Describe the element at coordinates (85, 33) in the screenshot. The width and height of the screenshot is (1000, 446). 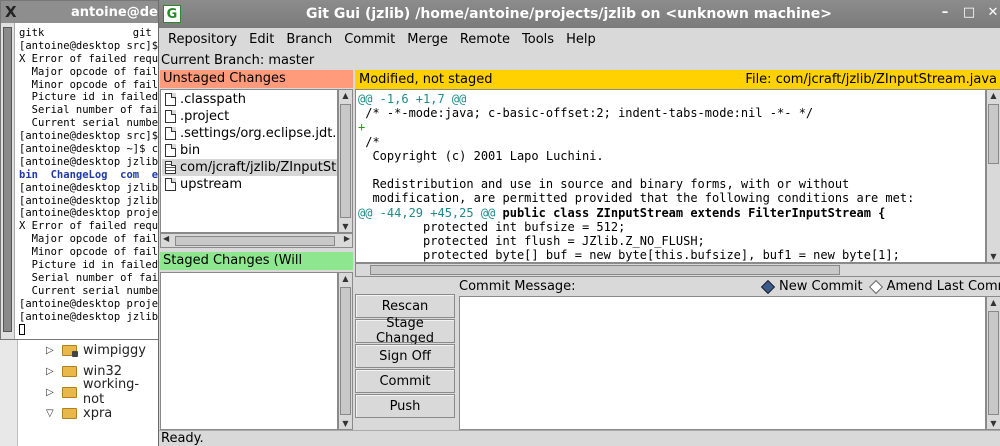
I see `terminal-line: gitk git` at that location.